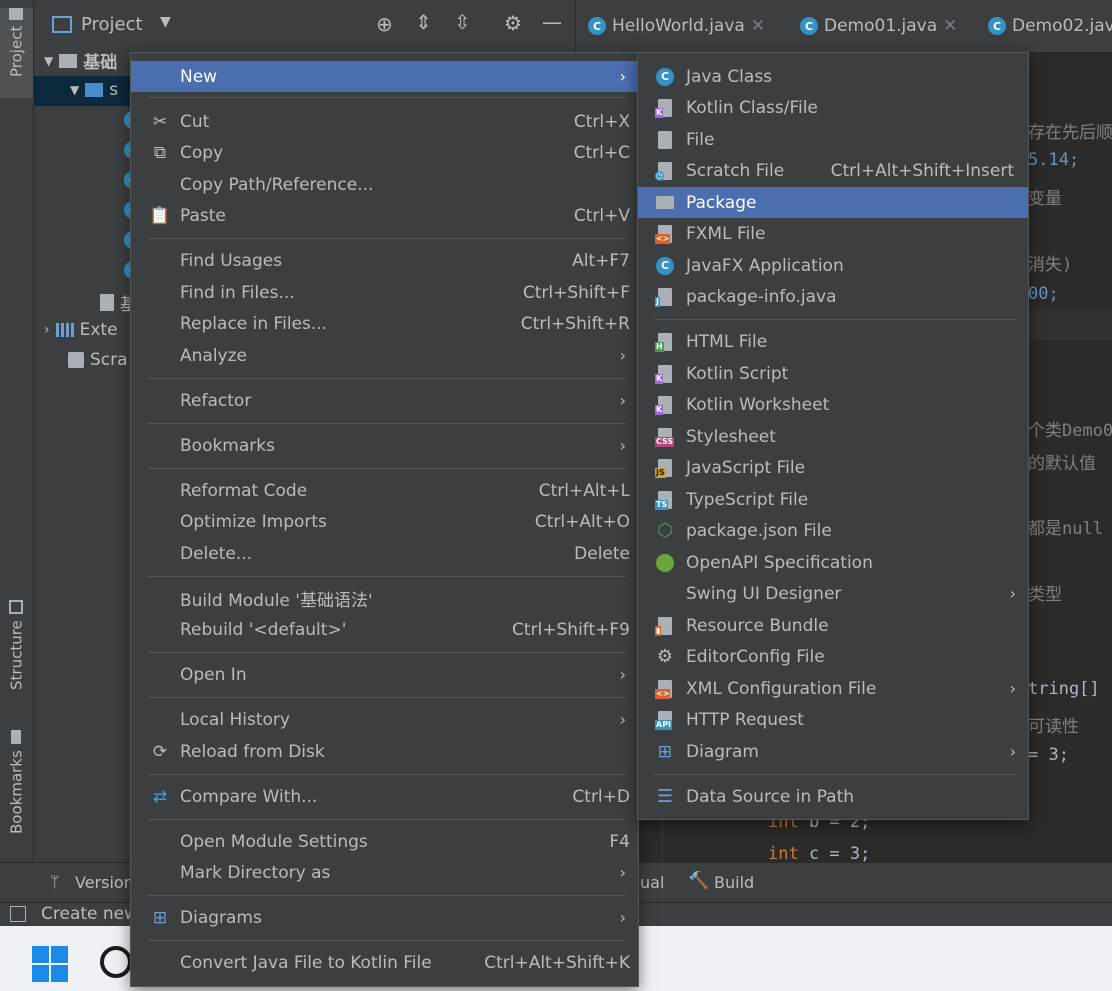  What do you see at coordinates (16, 14) in the screenshot?
I see `folder-icon` at bounding box center [16, 14].